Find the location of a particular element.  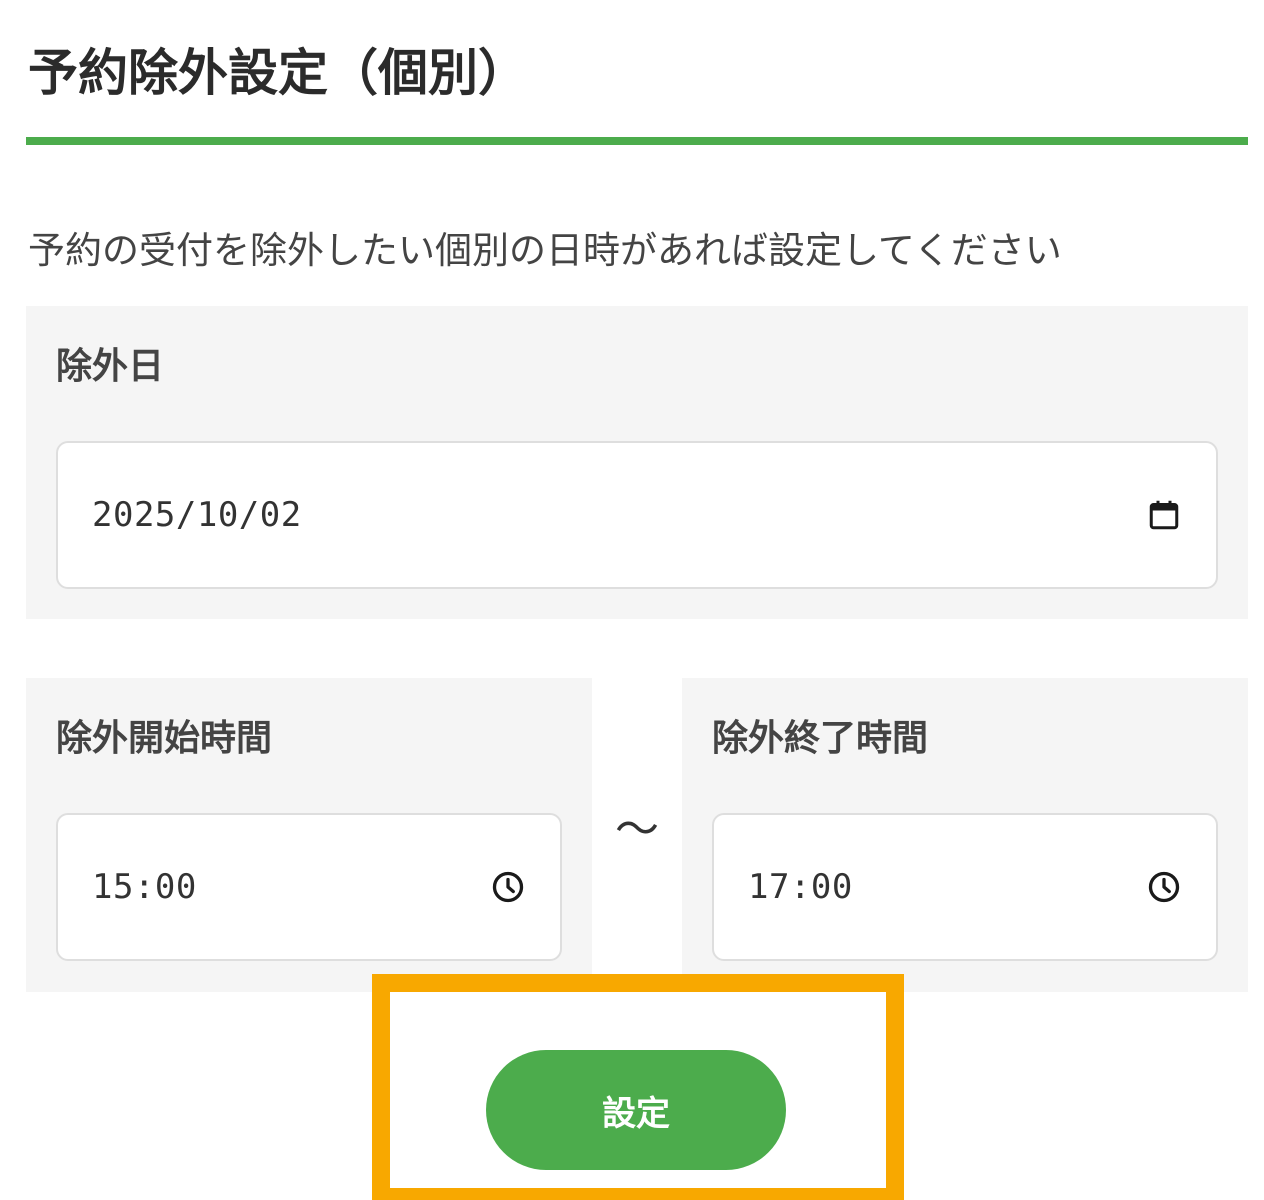

end-time-panel: 除外終了時間 17:00 is located at coordinates (965, 835).